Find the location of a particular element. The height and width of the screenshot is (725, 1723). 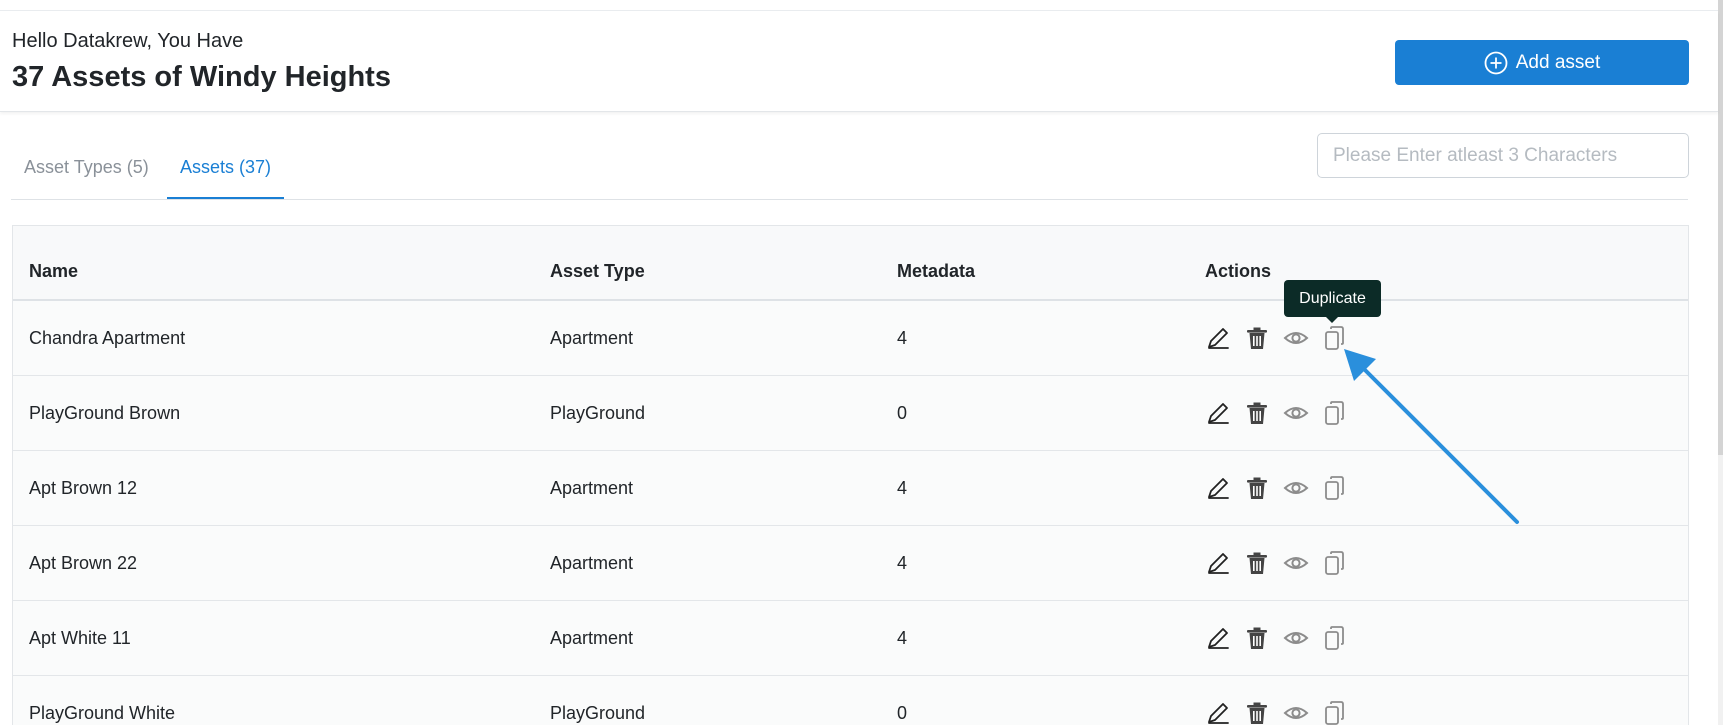

column-header-actions: Actions is located at coordinates (1238, 271).